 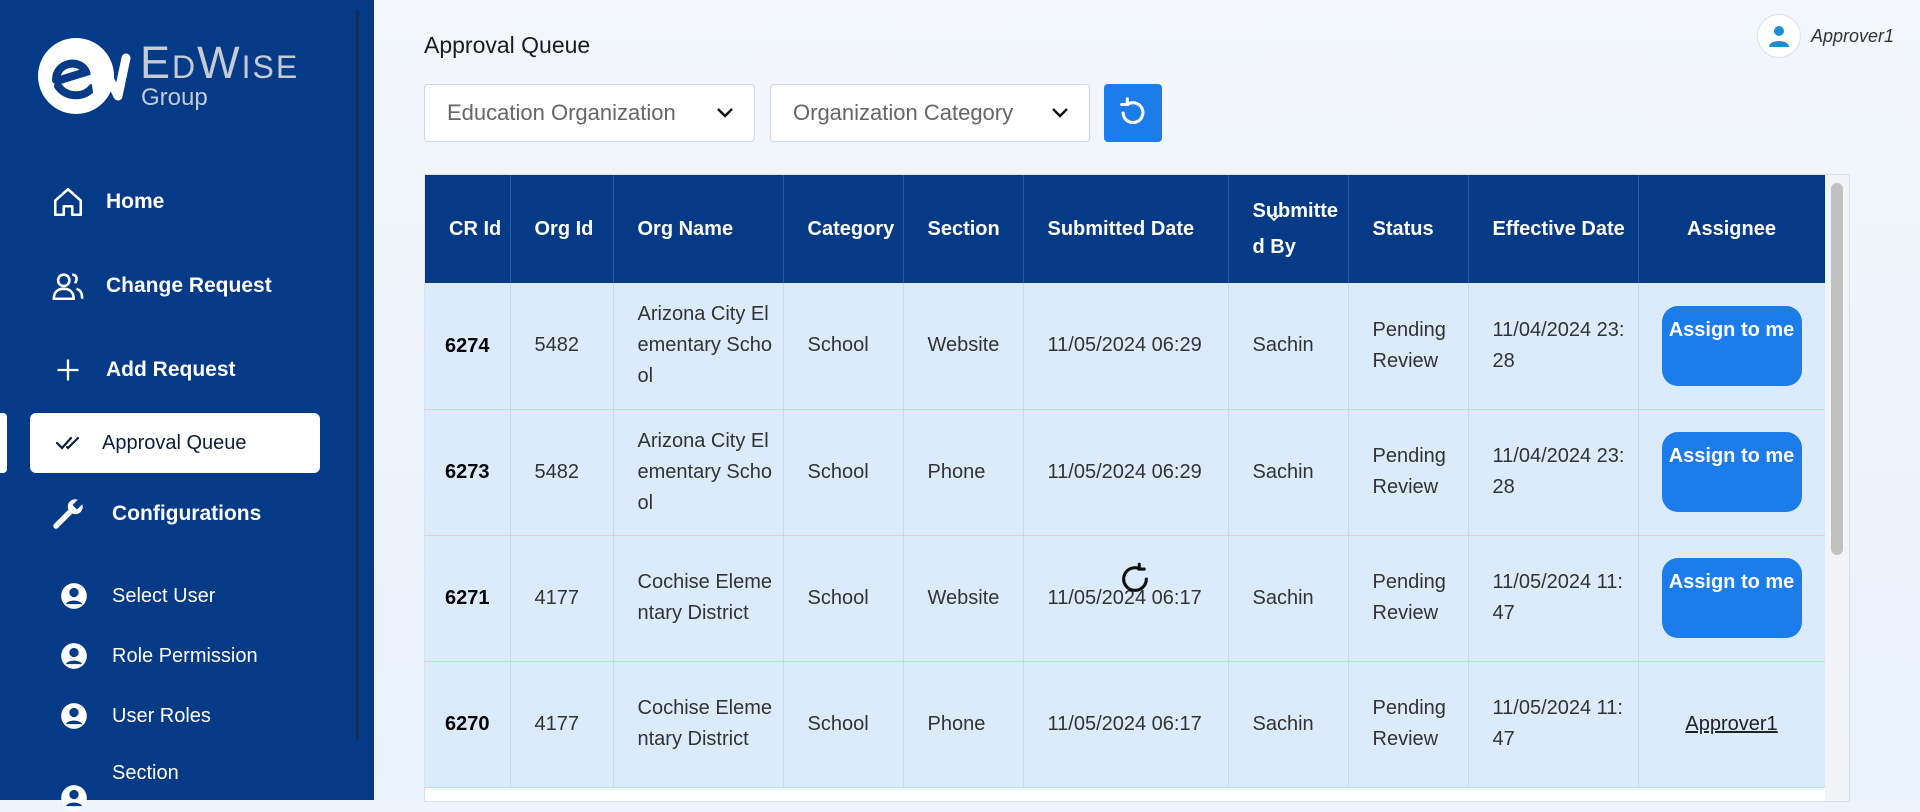 What do you see at coordinates (1825, 36) in the screenshot?
I see `user-menu: Approver1` at bounding box center [1825, 36].